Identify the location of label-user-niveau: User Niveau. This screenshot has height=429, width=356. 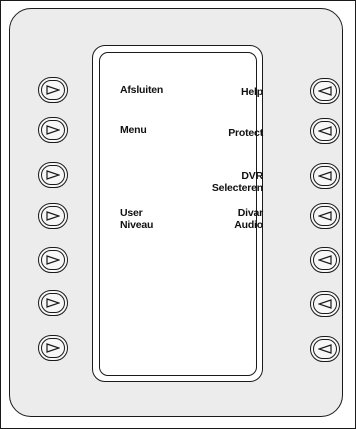
(136, 219).